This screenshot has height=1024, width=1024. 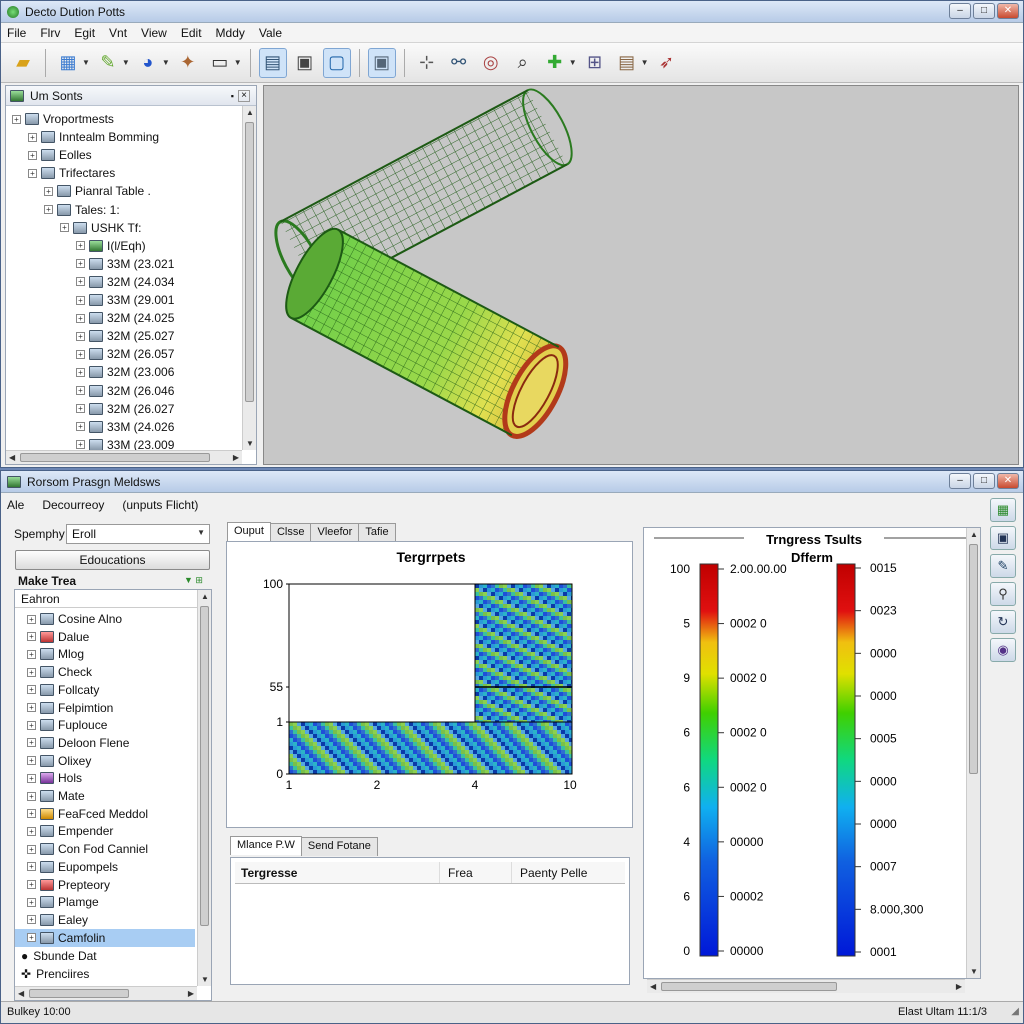 I want to click on legend-horizontal-scrollbar: ◀ ▶, so click(x=806, y=986).